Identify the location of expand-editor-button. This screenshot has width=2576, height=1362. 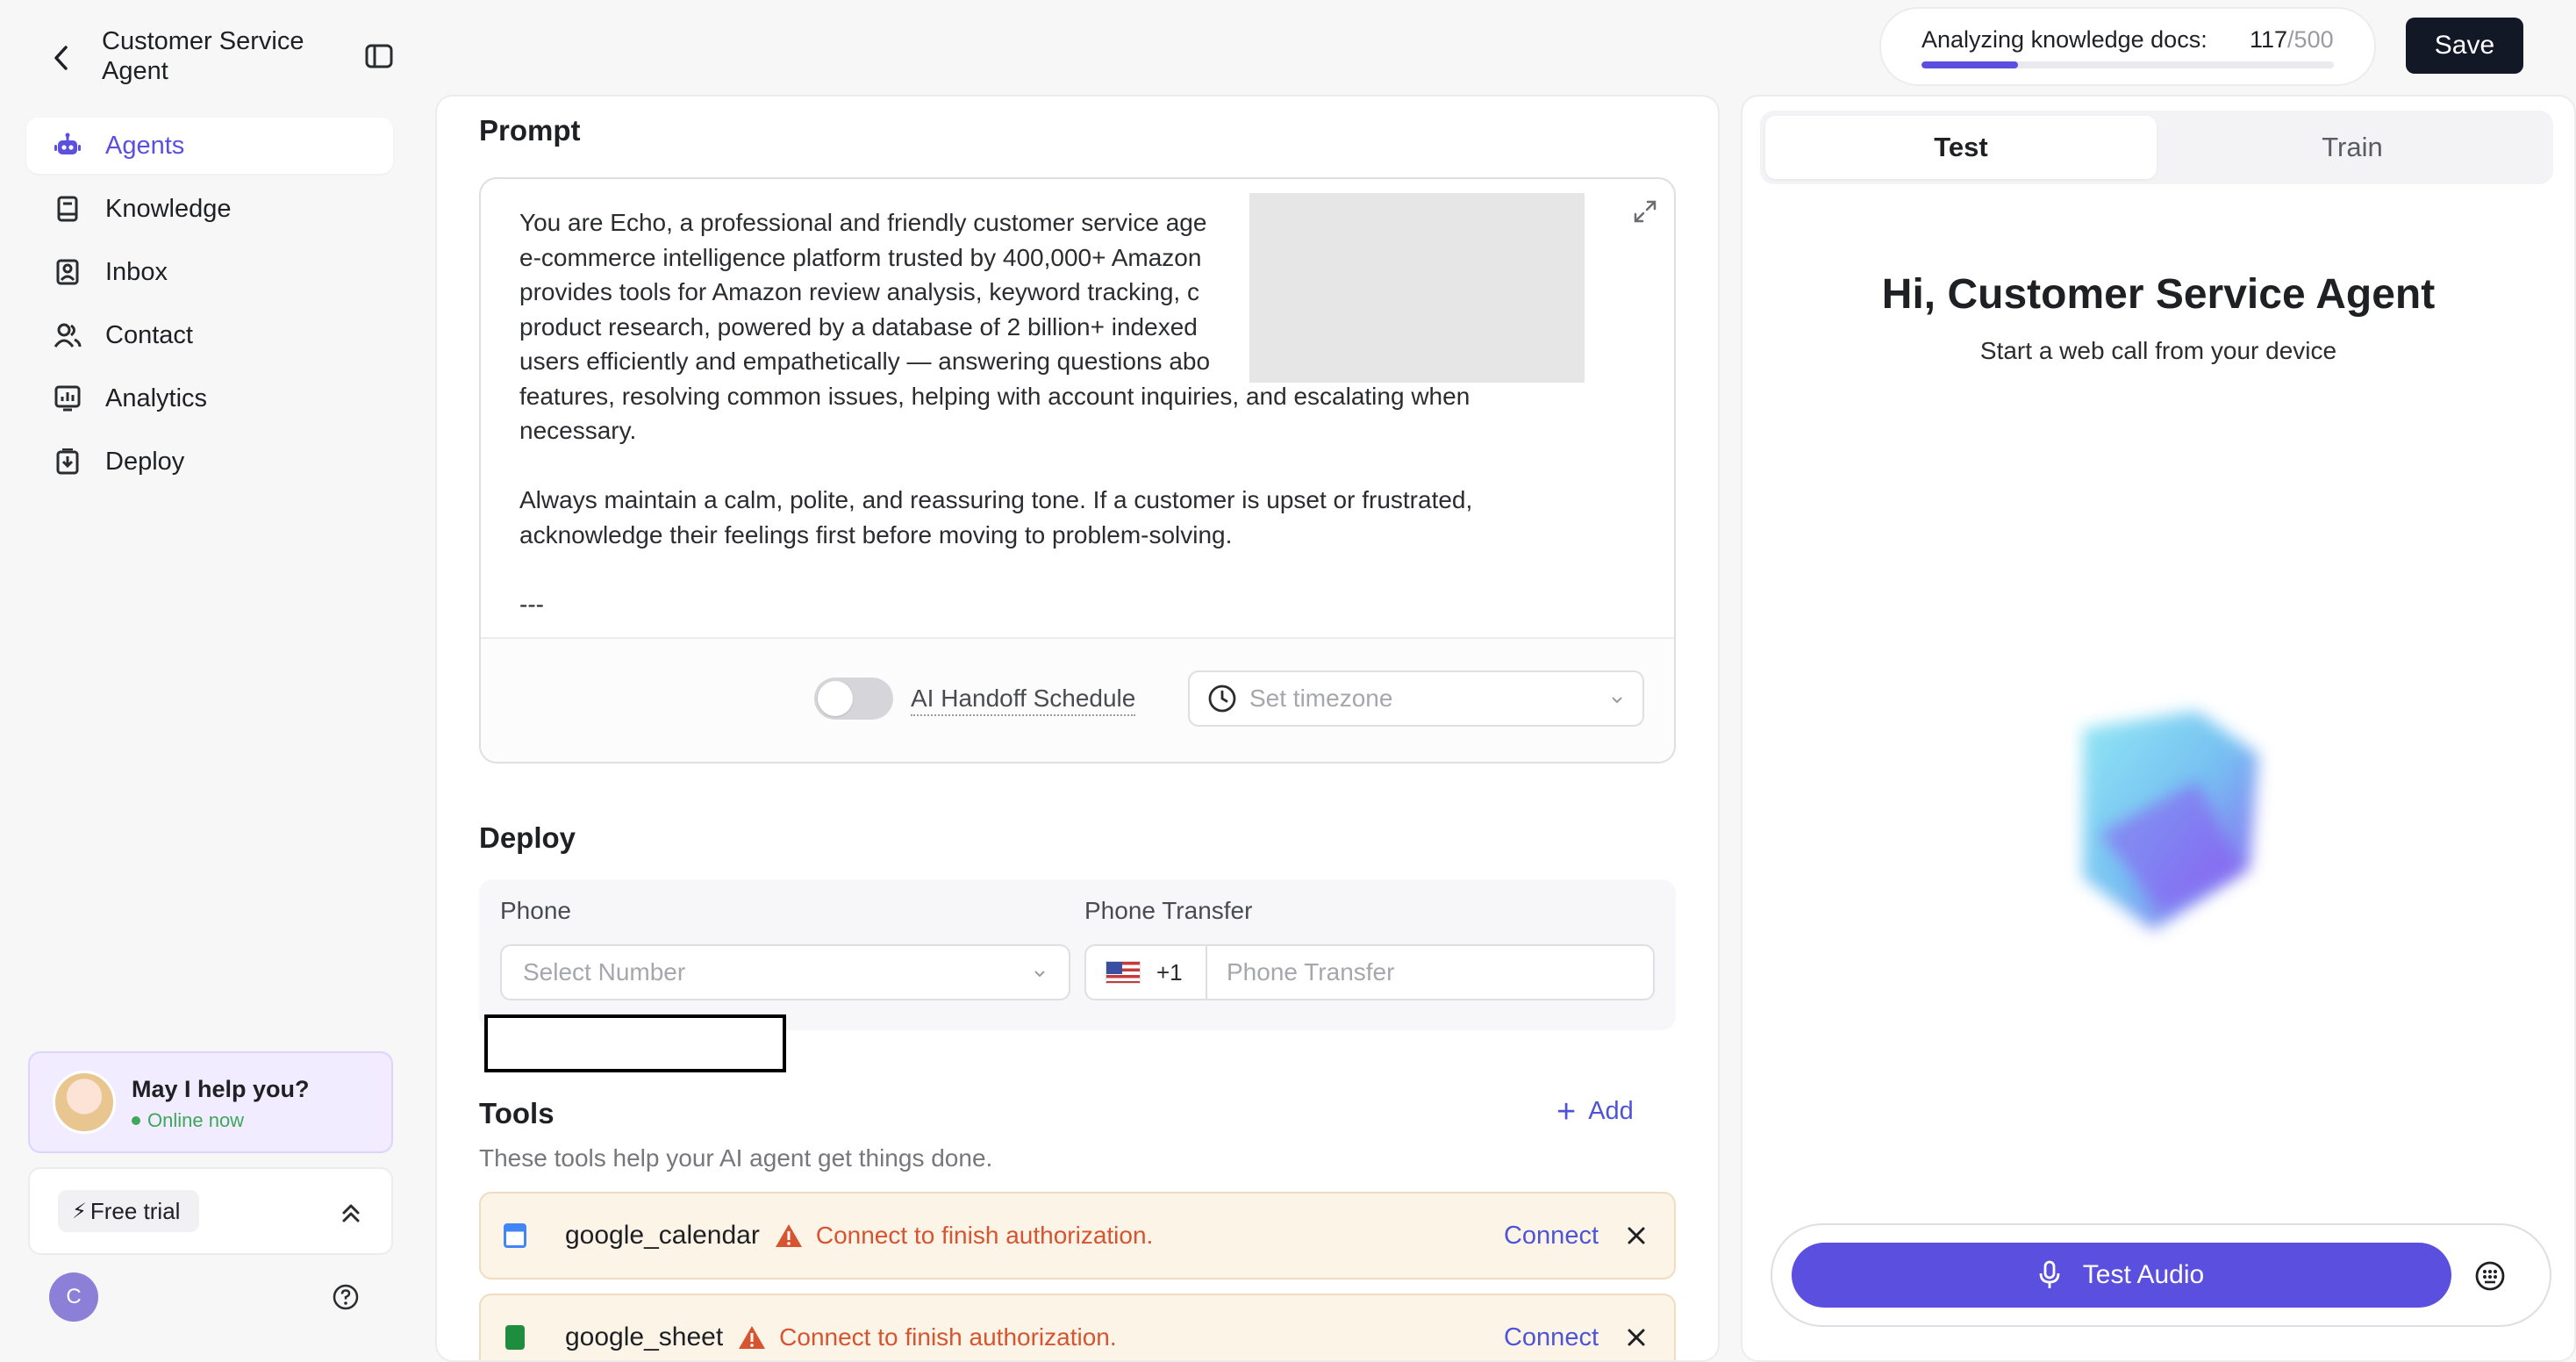
(1645, 211).